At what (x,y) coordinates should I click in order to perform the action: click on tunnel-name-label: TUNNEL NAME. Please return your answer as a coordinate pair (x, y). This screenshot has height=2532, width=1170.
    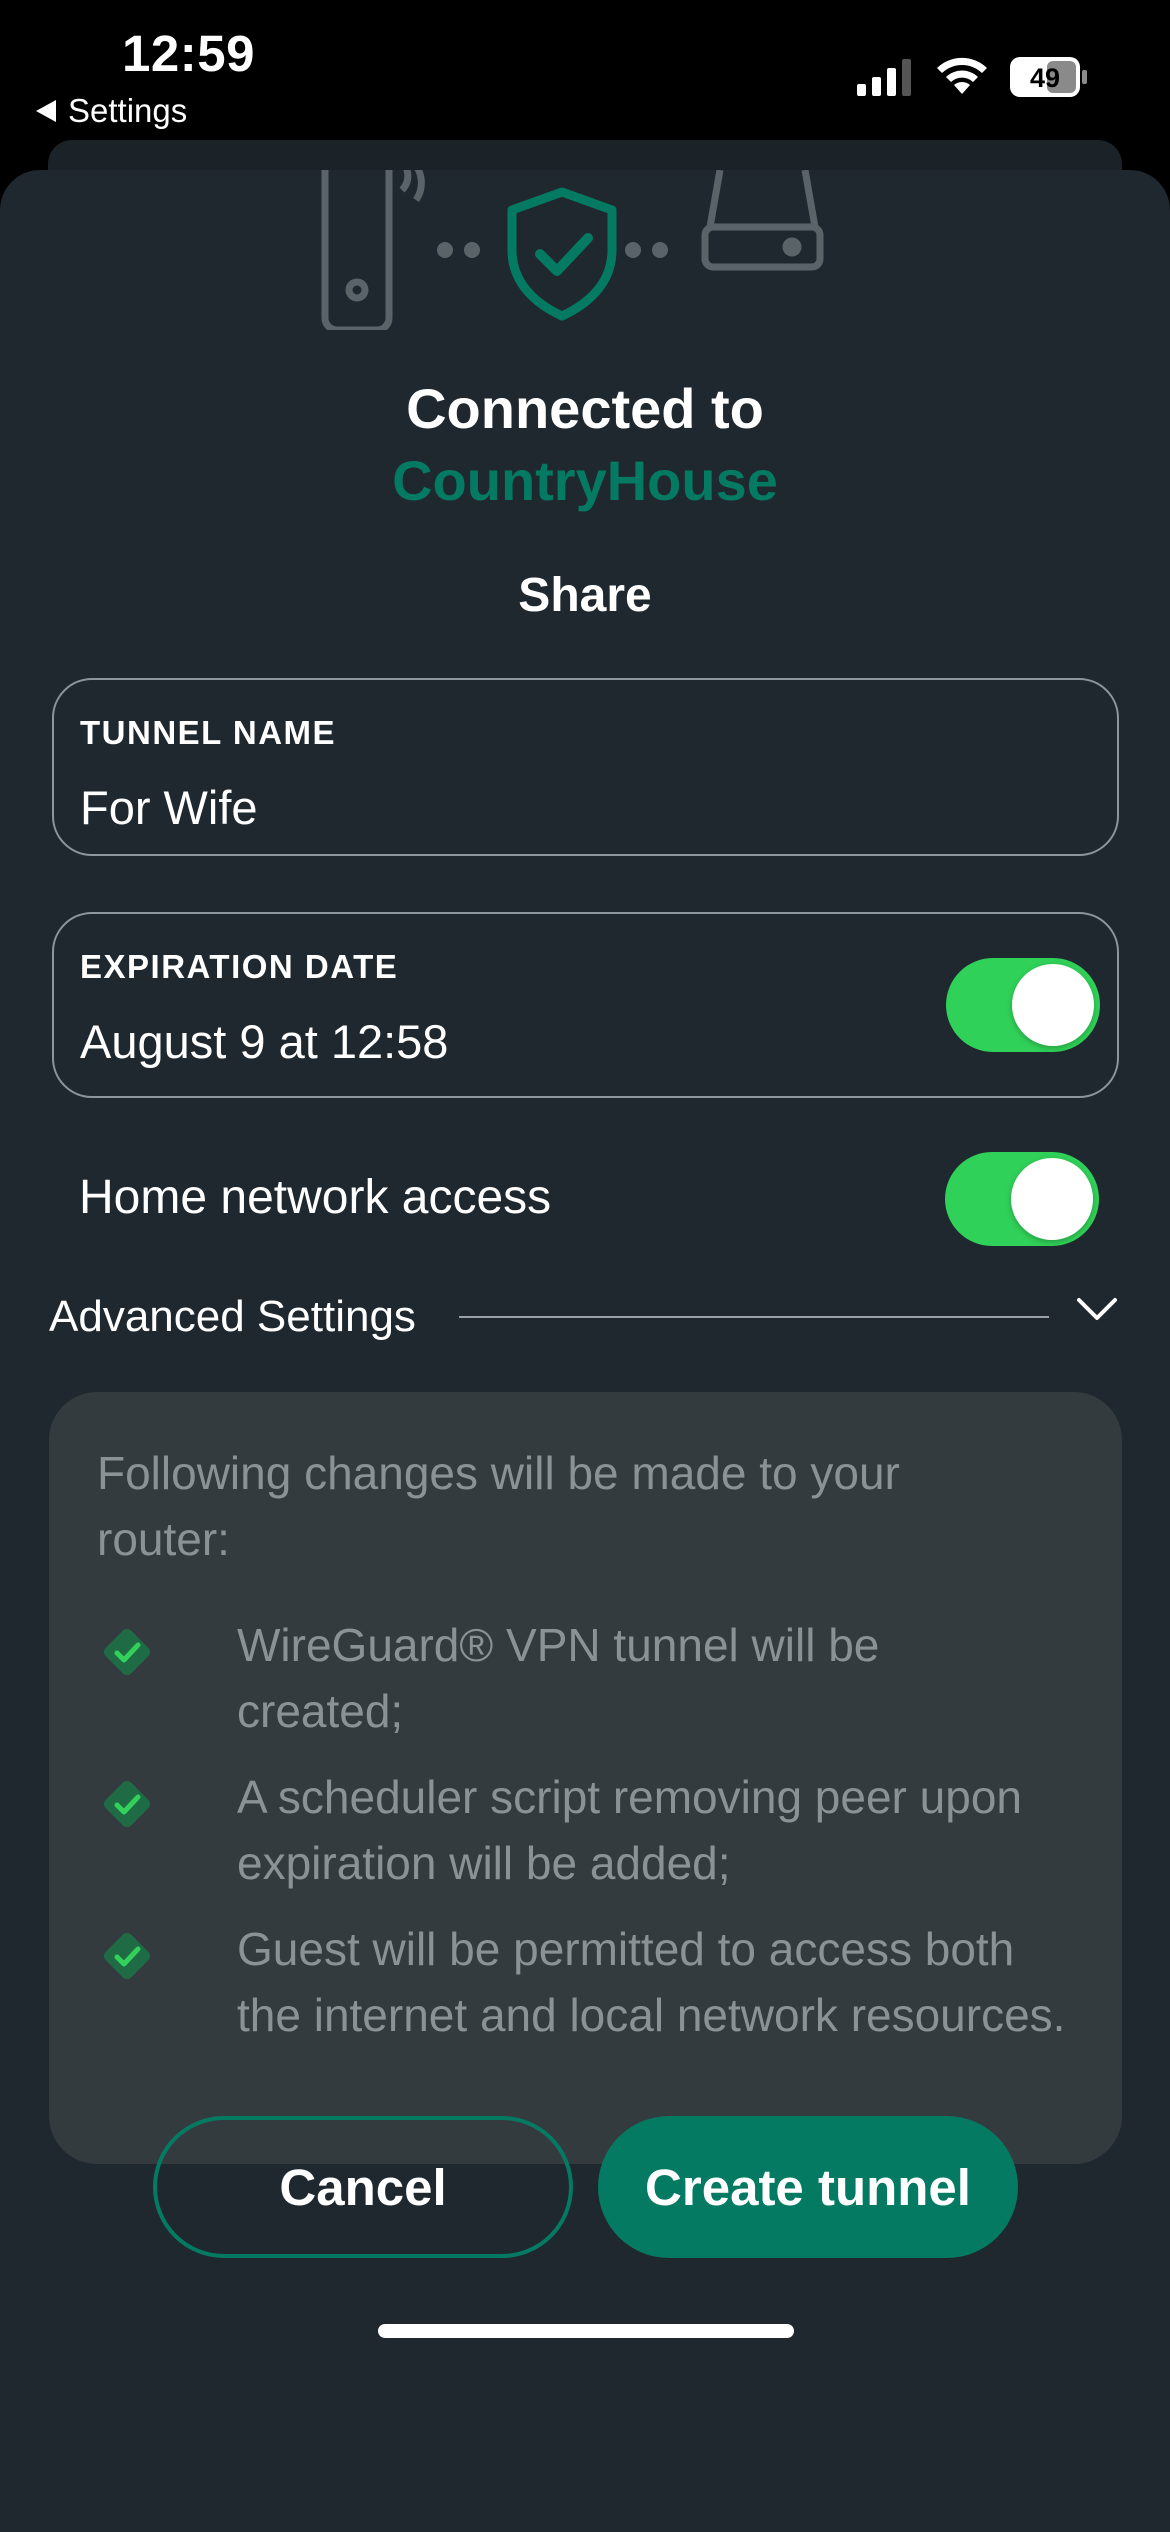
    Looking at the image, I should click on (208, 732).